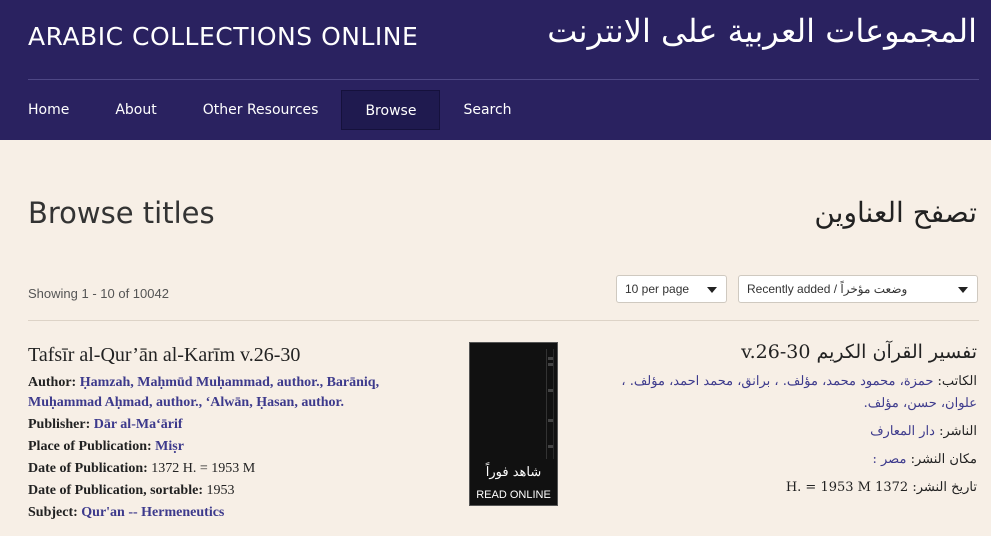 The width and height of the screenshot is (991, 536). What do you see at coordinates (135, 110) in the screenshot?
I see `nav-about: About` at bounding box center [135, 110].